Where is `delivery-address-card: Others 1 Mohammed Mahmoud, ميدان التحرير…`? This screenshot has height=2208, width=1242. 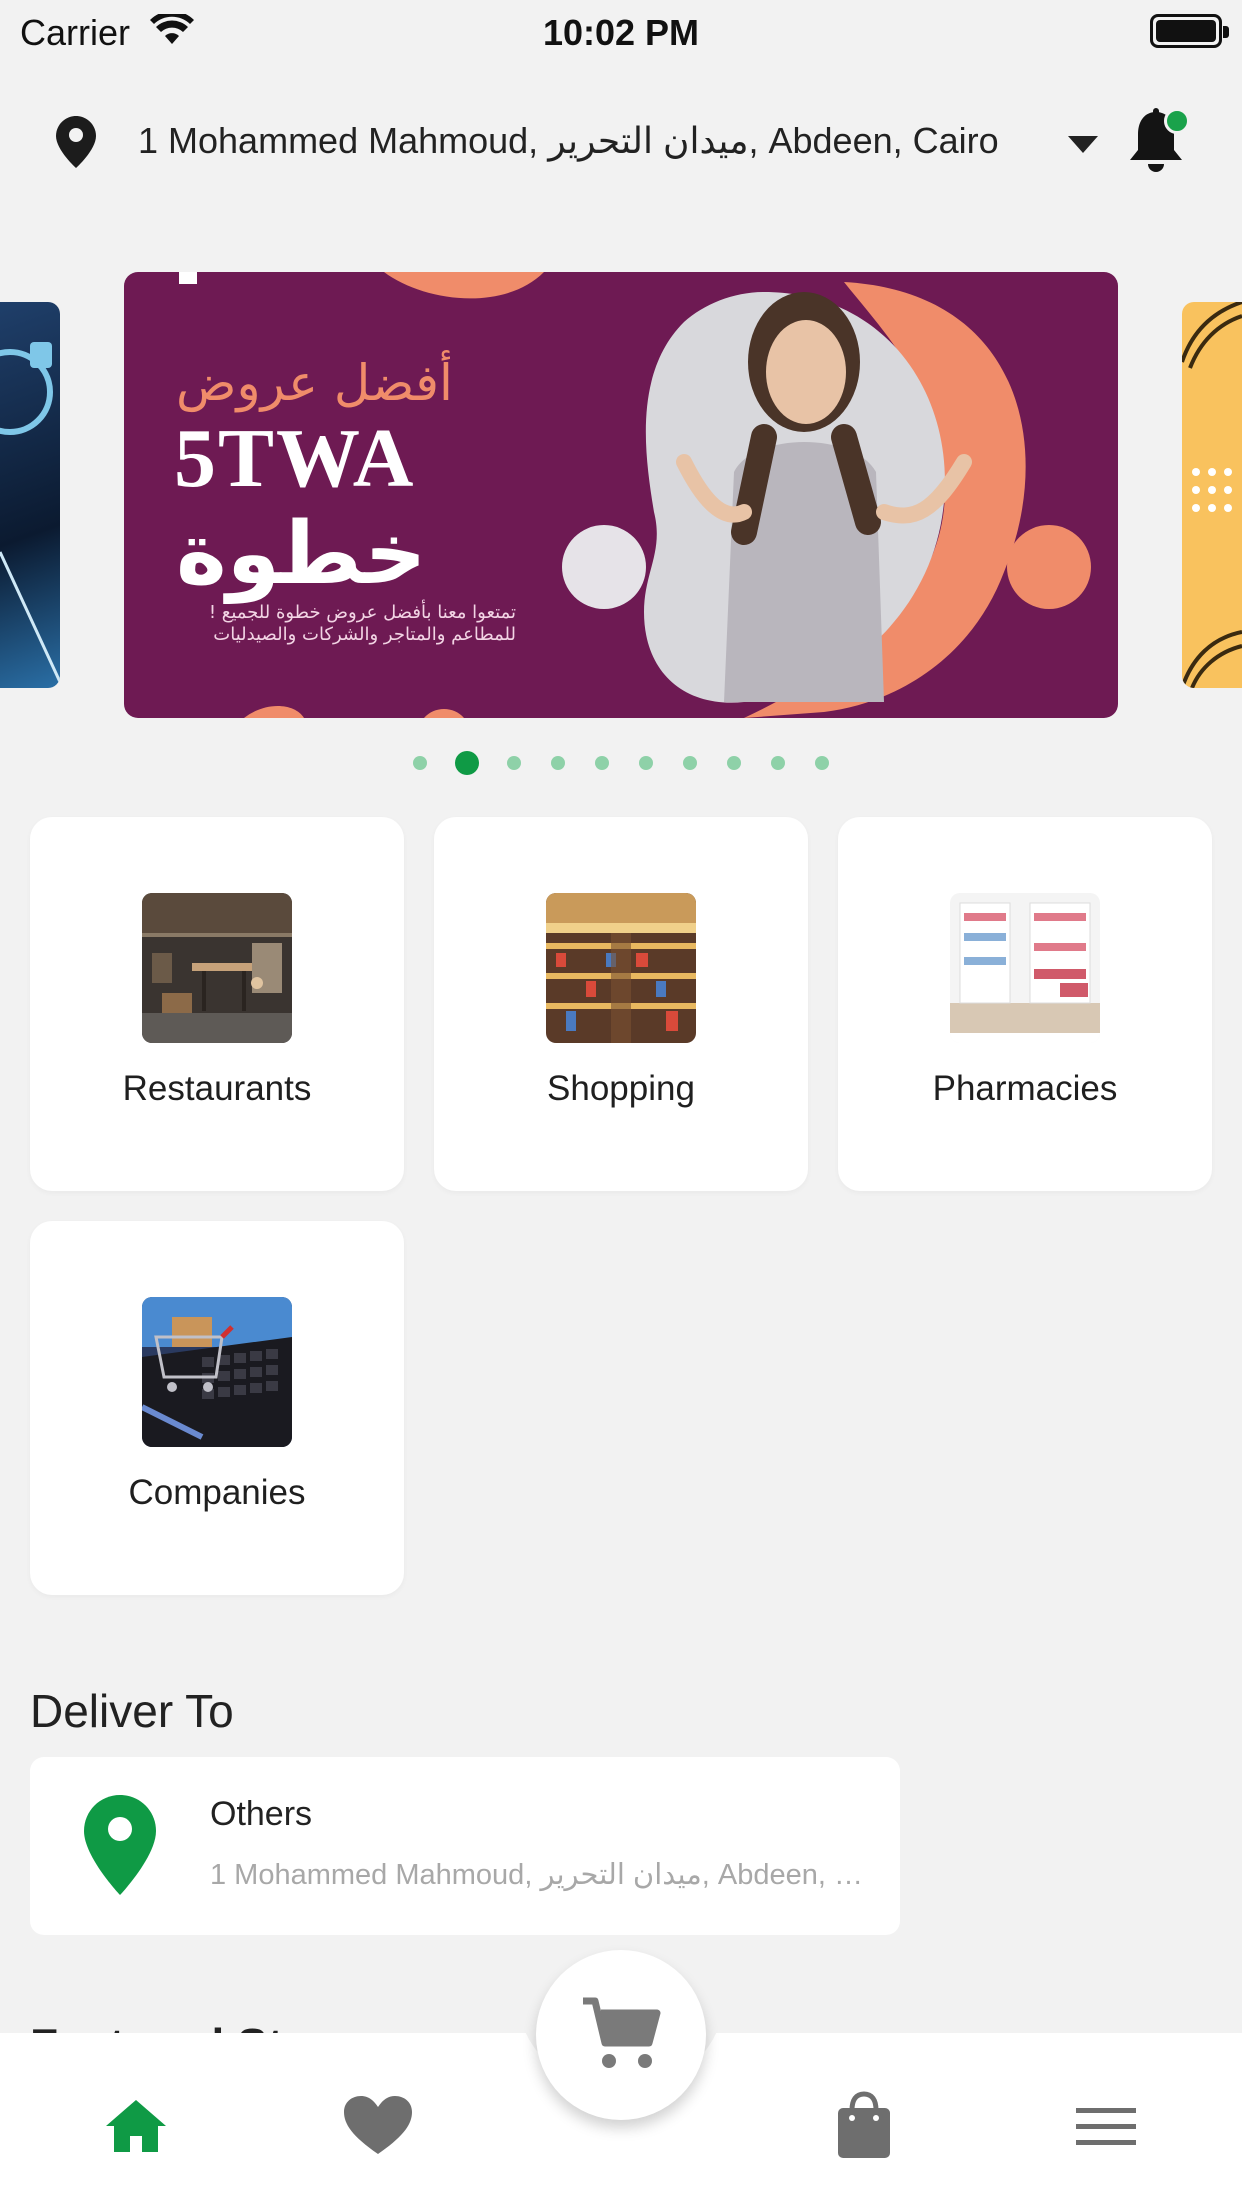 delivery-address-card: Others 1 Mohammed Mahmoud, ميدان التحرير… is located at coordinates (465, 1846).